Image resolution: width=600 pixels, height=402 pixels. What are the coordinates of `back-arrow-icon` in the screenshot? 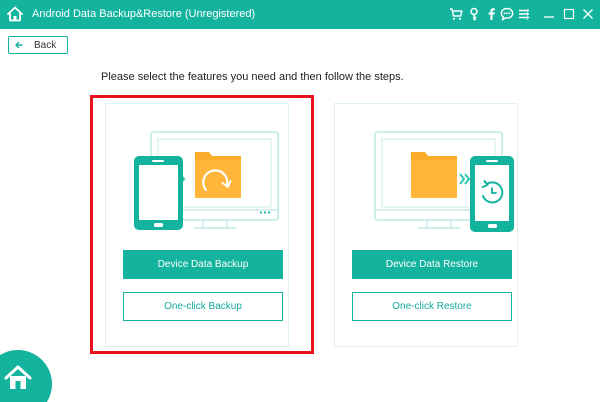 It's located at (19, 45).